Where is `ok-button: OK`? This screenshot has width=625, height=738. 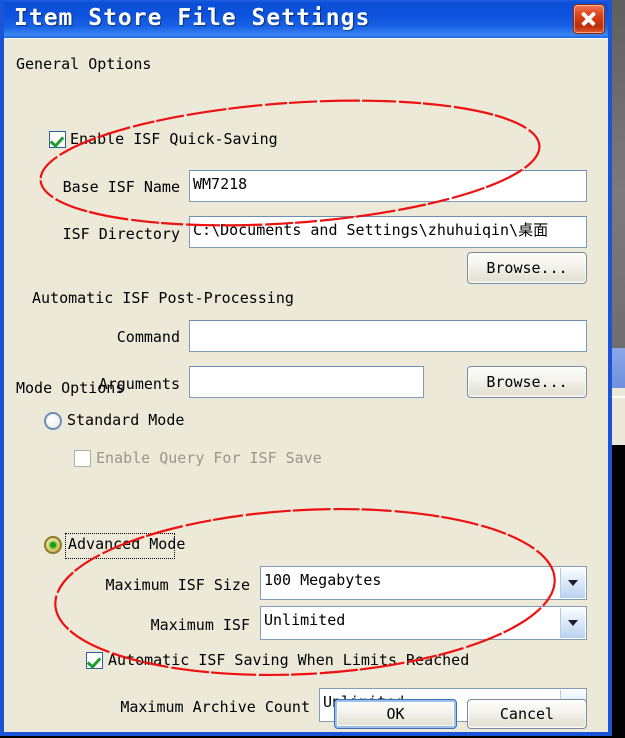
ok-button: OK is located at coordinates (395, 714).